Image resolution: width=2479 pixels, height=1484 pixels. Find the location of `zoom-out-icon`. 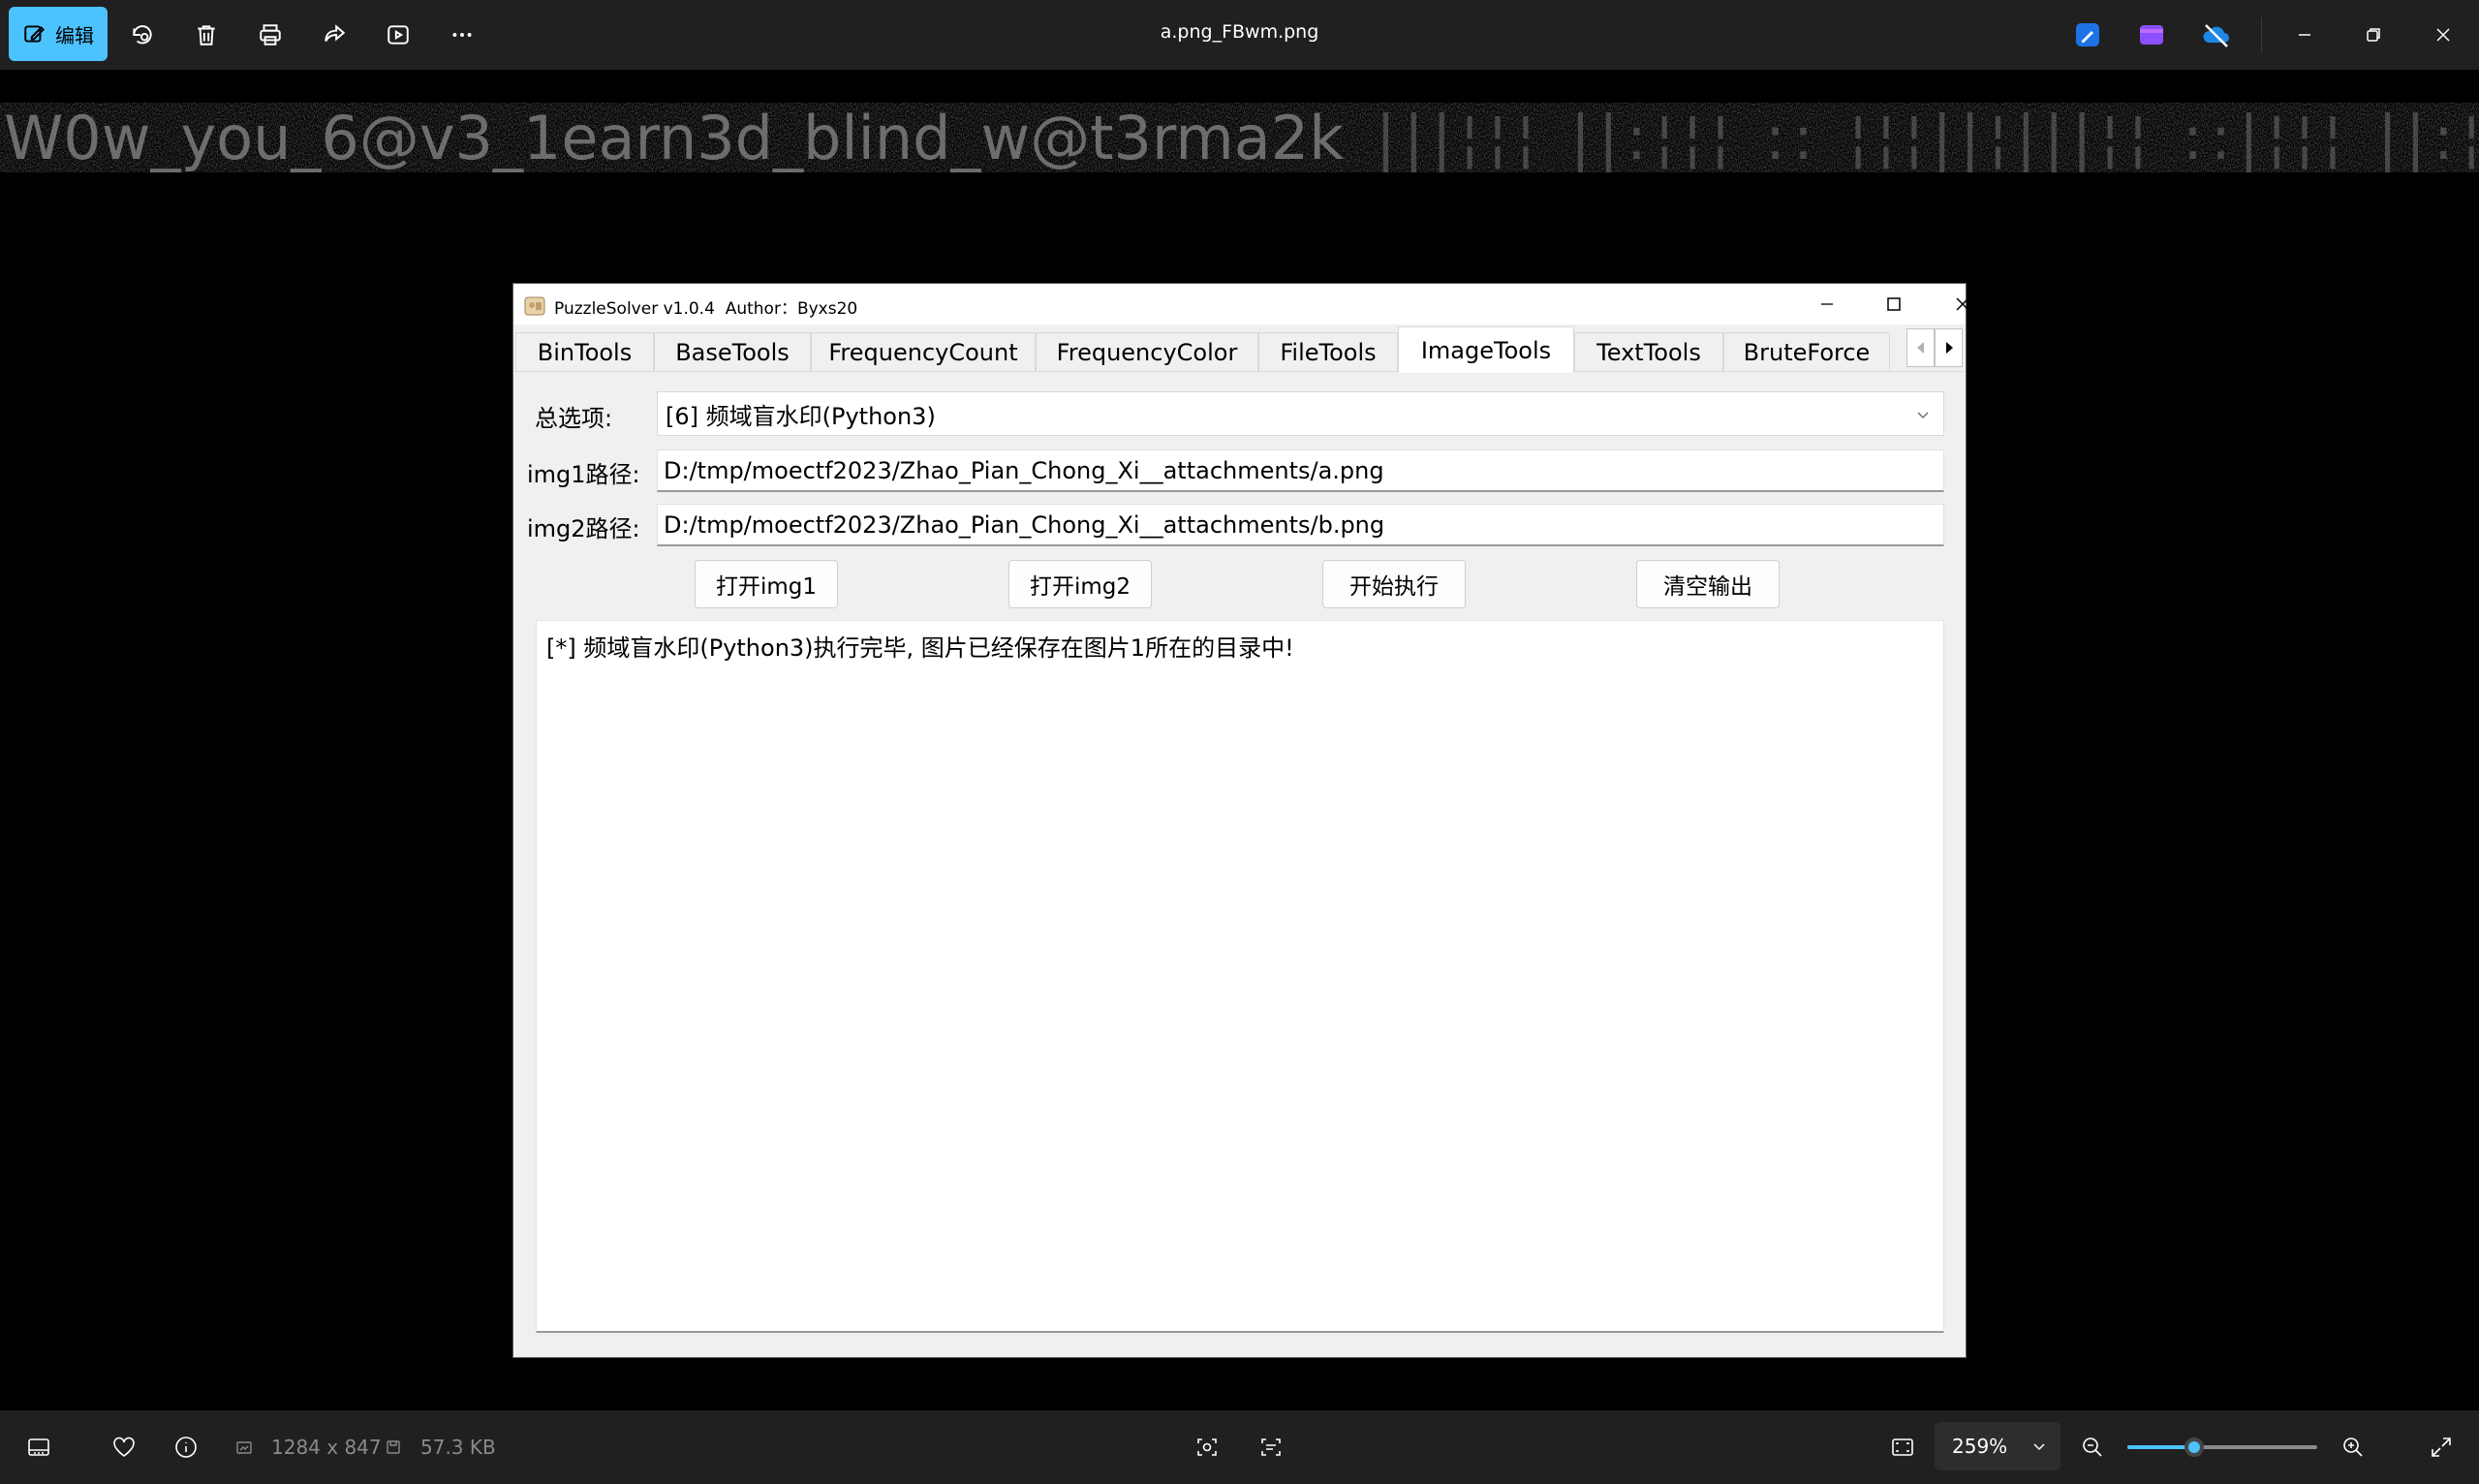

zoom-out-icon is located at coordinates (2092, 1447).